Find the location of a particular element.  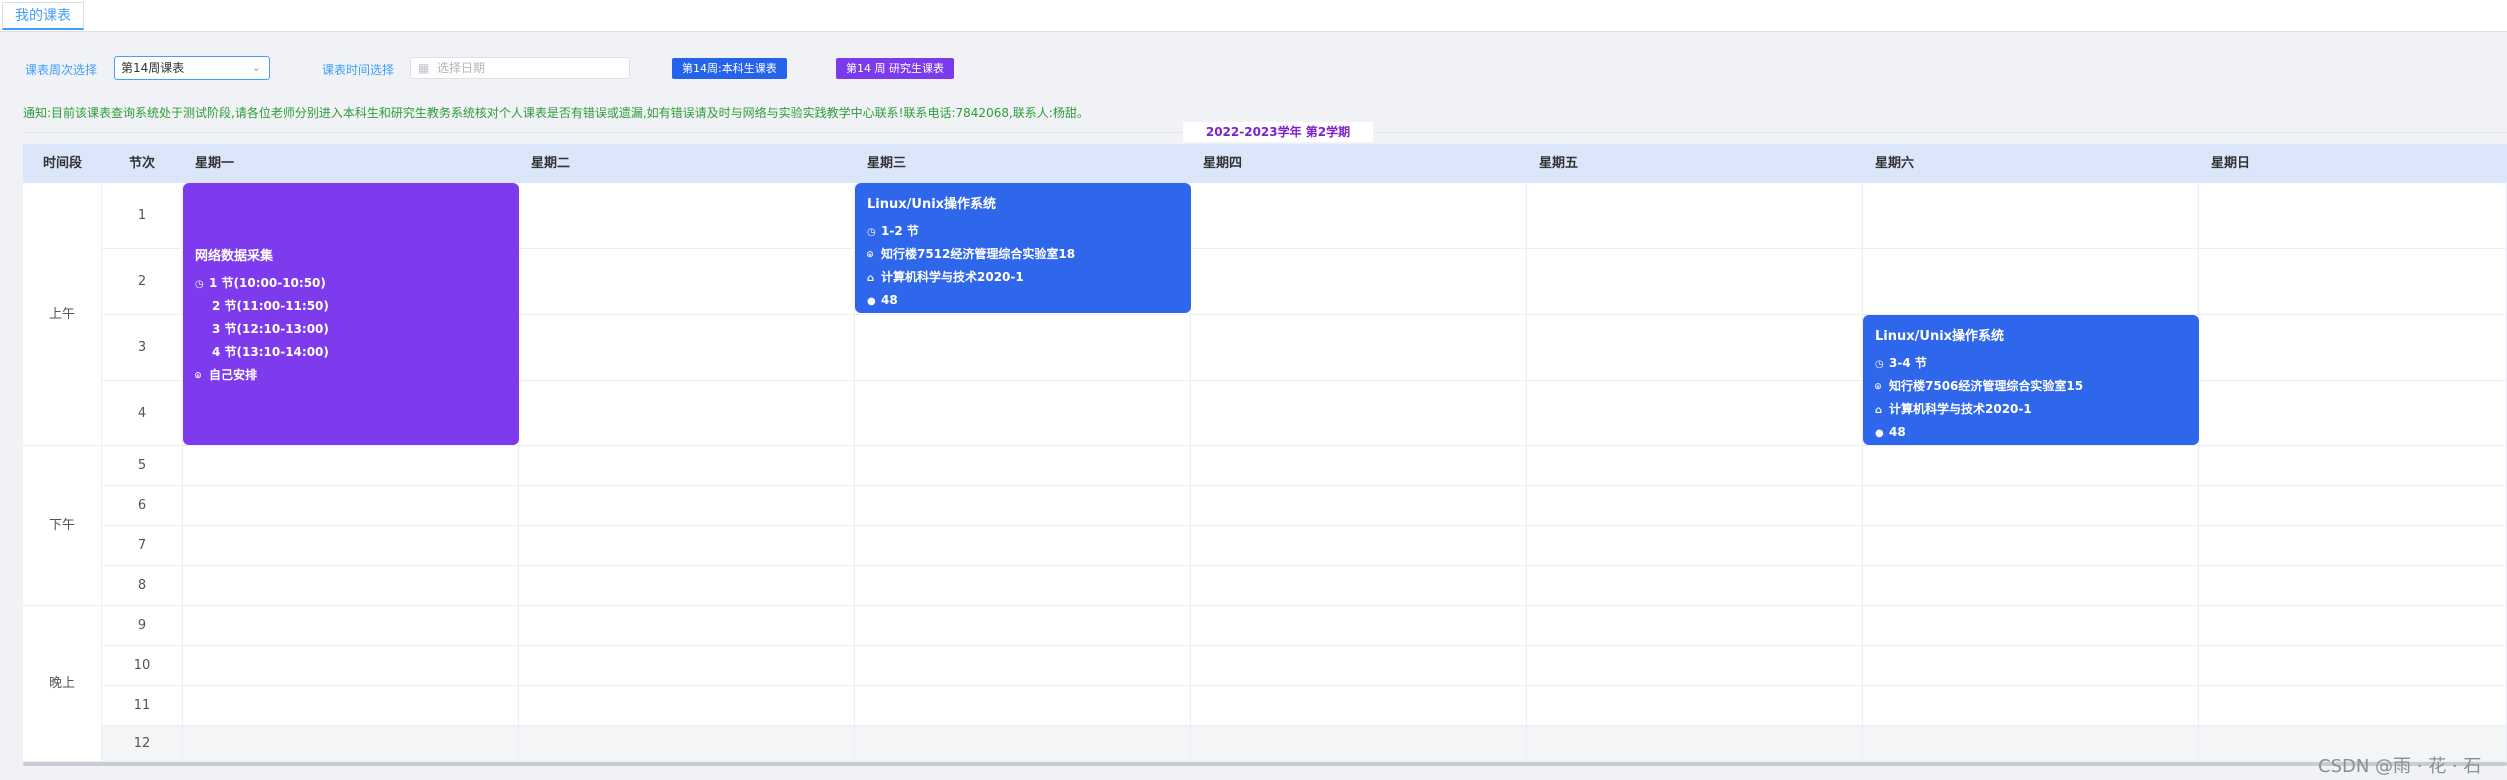

date-picker: ▦ 选择日期 is located at coordinates (520, 68).